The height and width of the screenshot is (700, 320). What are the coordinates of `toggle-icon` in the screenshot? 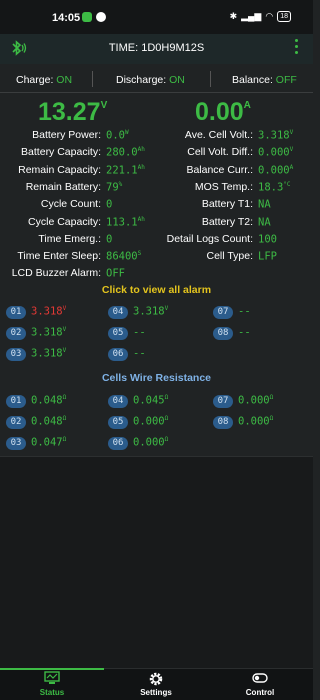 It's located at (260, 678).